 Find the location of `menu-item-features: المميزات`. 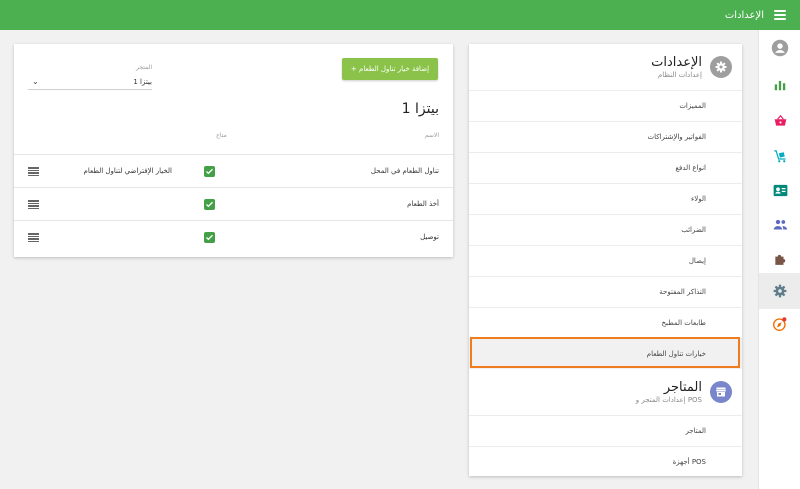

menu-item-features: المميزات is located at coordinates (605, 105).